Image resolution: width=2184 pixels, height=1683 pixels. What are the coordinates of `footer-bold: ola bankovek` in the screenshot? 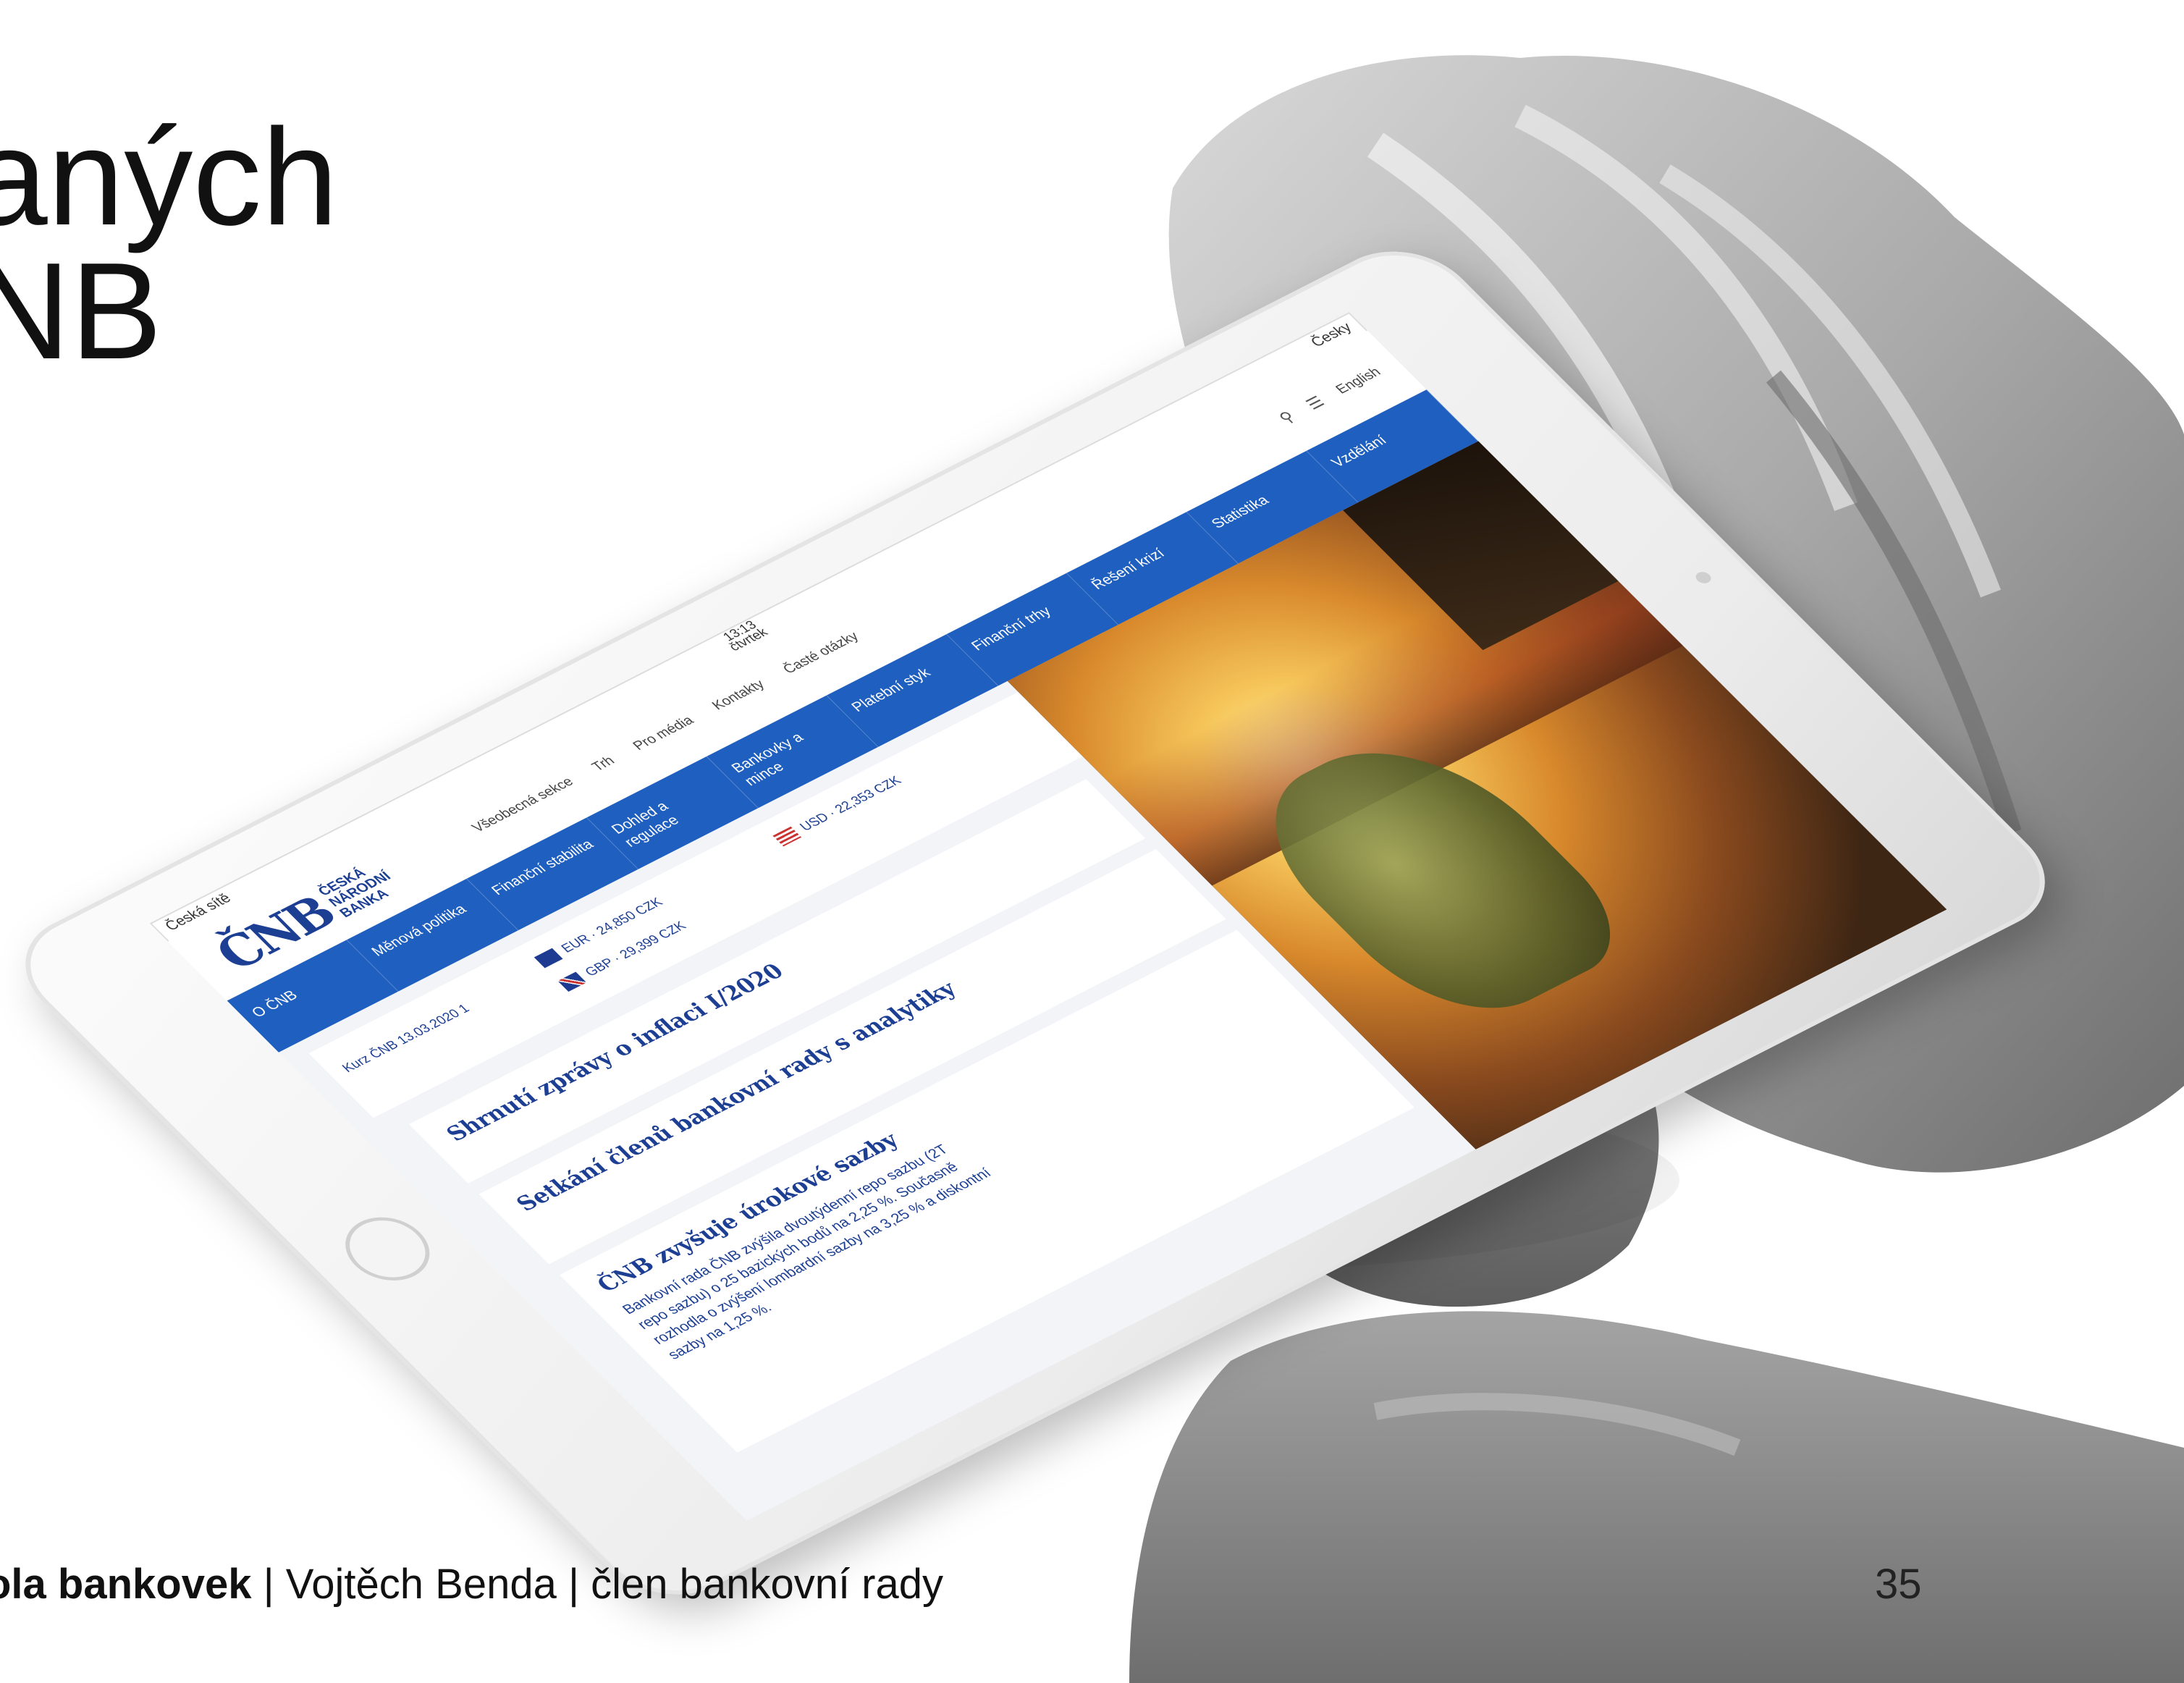 It's located at (126, 1584).